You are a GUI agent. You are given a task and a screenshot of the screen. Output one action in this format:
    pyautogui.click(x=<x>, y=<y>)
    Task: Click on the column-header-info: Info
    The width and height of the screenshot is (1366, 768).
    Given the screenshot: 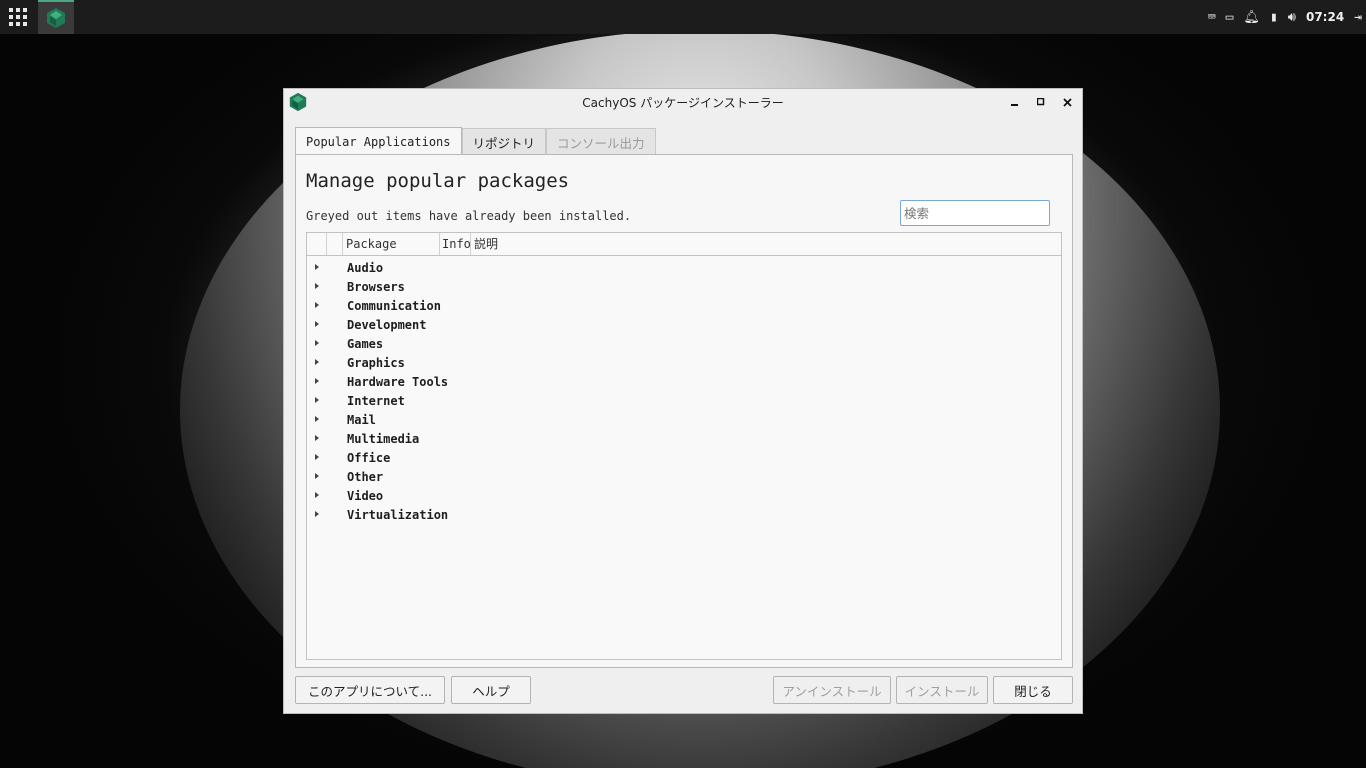 What is the action you would take?
    pyautogui.click(x=455, y=244)
    